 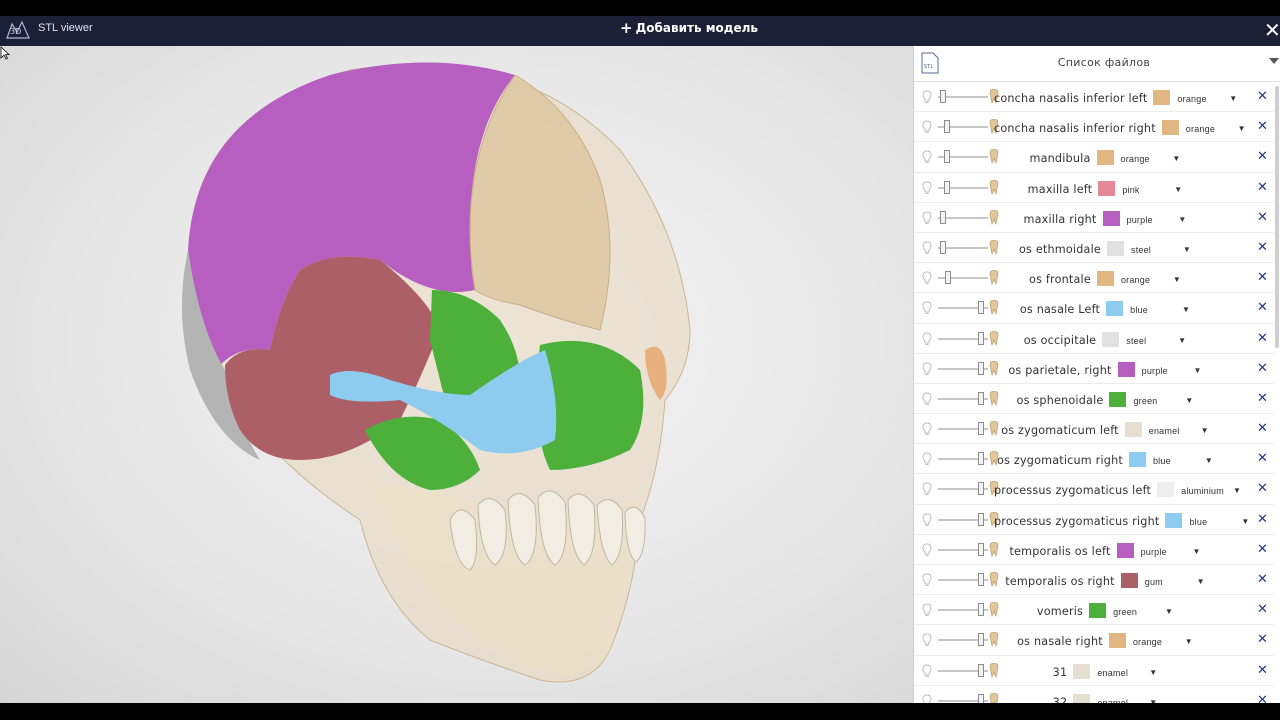 What do you see at coordinates (1272, 30) in the screenshot?
I see `close-icon: ✕` at bounding box center [1272, 30].